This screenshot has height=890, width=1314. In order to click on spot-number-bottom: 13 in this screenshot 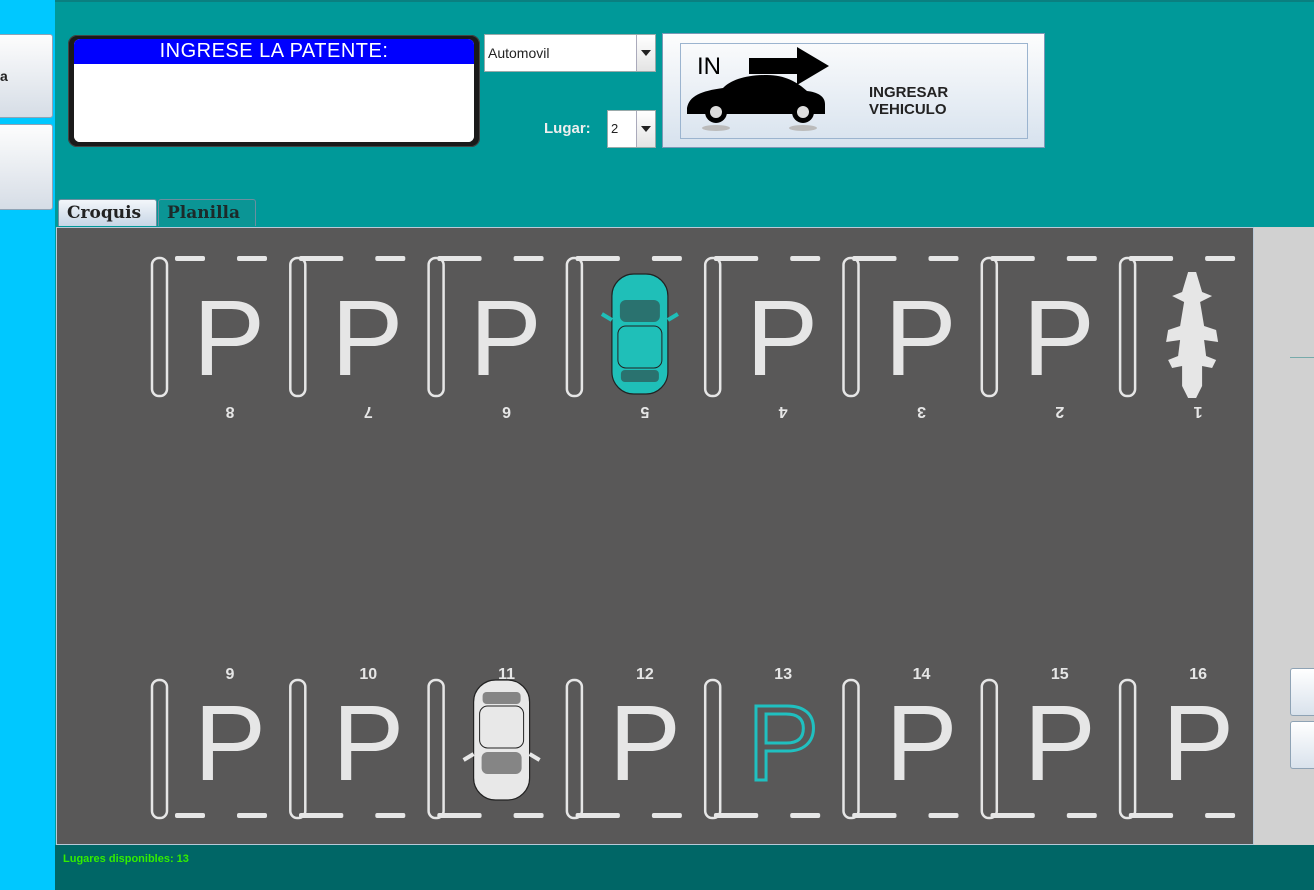, I will do `click(783, 674)`.